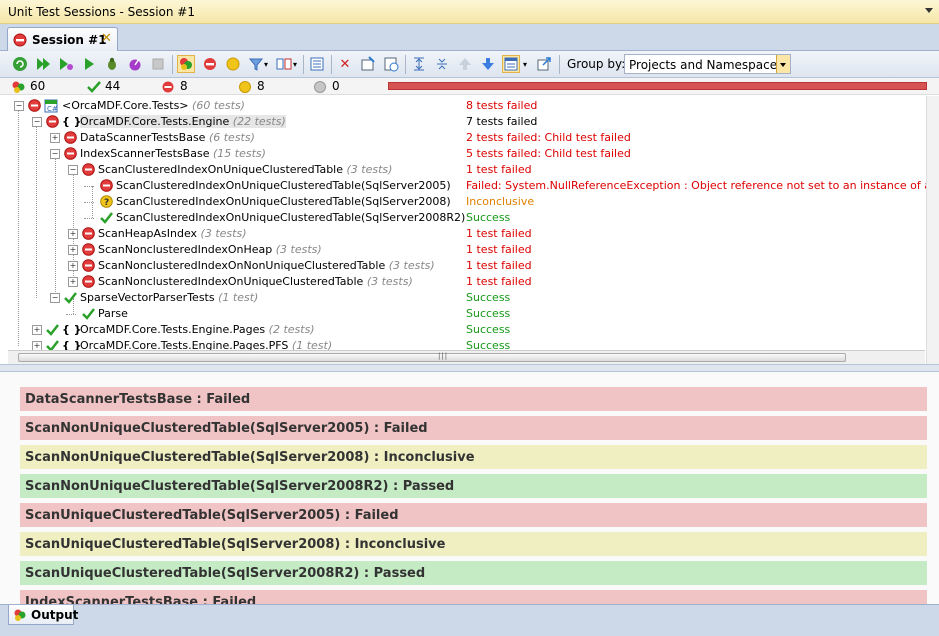 This screenshot has width=939, height=636. I want to click on scrollbar-thumb, so click(432, 357).